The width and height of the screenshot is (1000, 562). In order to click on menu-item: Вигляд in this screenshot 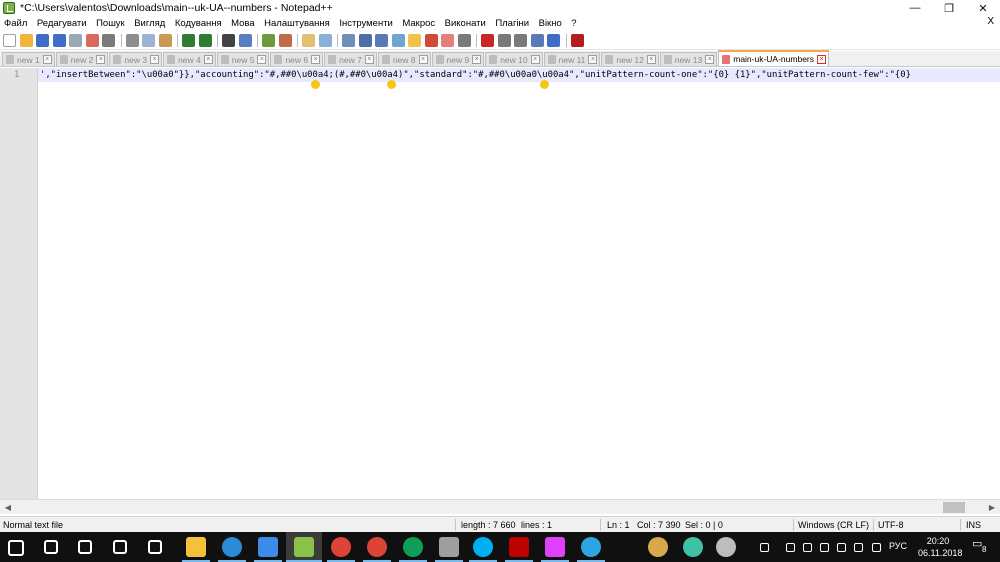, I will do `click(149, 23)`.